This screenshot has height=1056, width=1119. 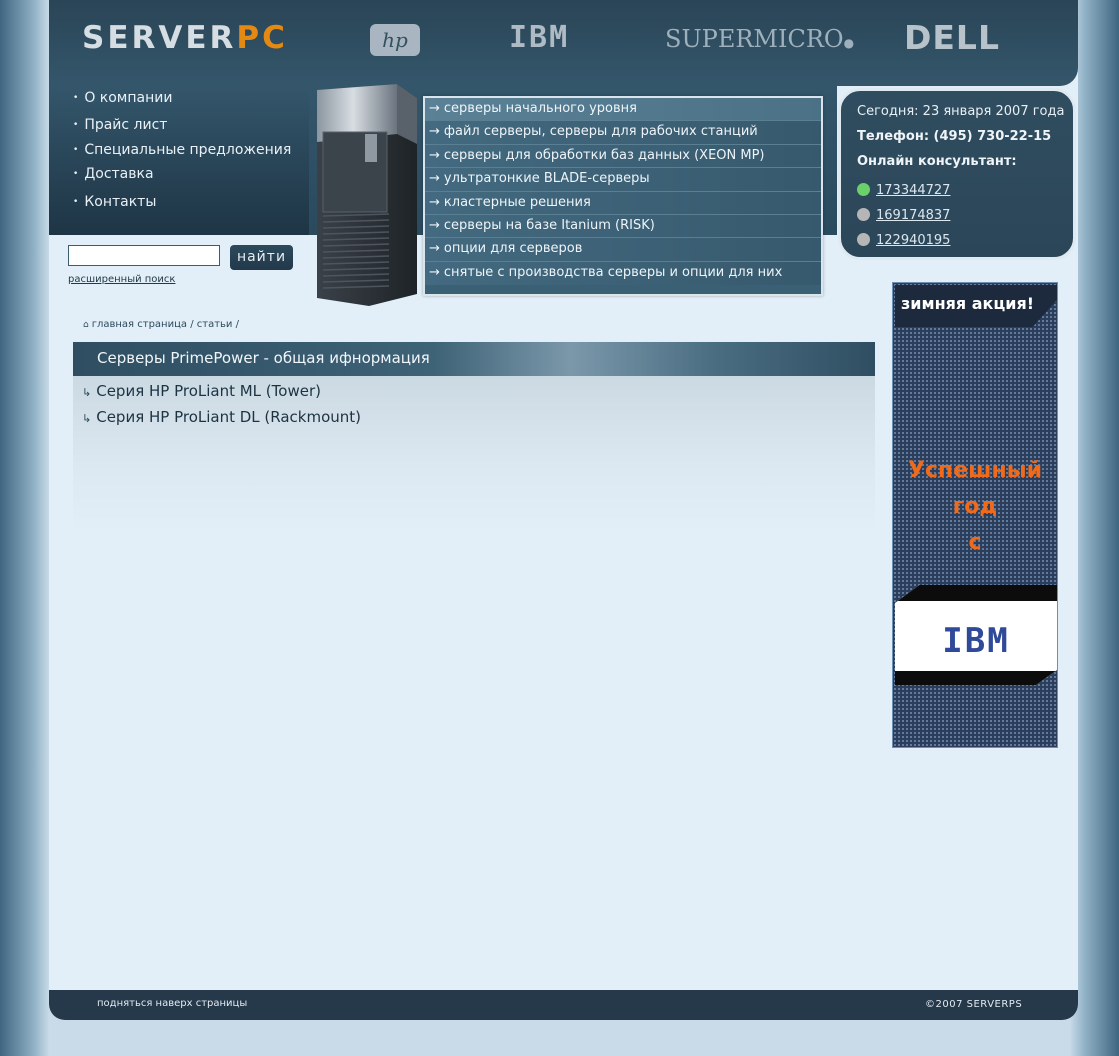 What do you see at coordinates (913, 240) in the screenshot?
I see `icq-number: 122940195` at bounding box center [913, 240].